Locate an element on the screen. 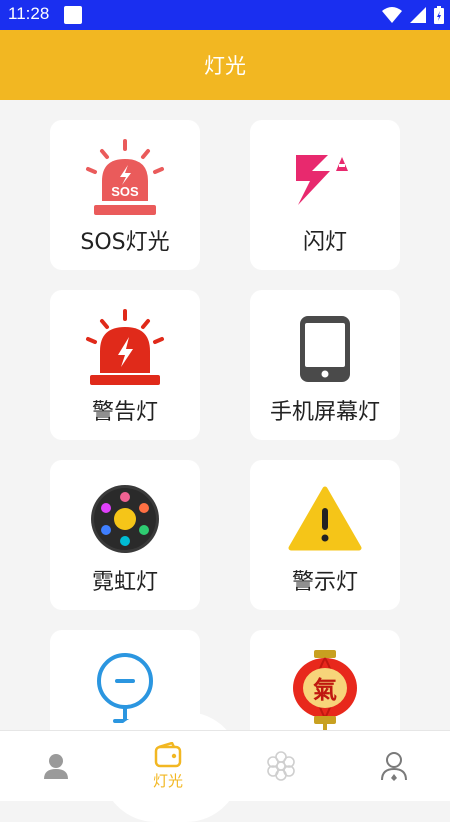  flower-icon is located at coordinates (281, 766).